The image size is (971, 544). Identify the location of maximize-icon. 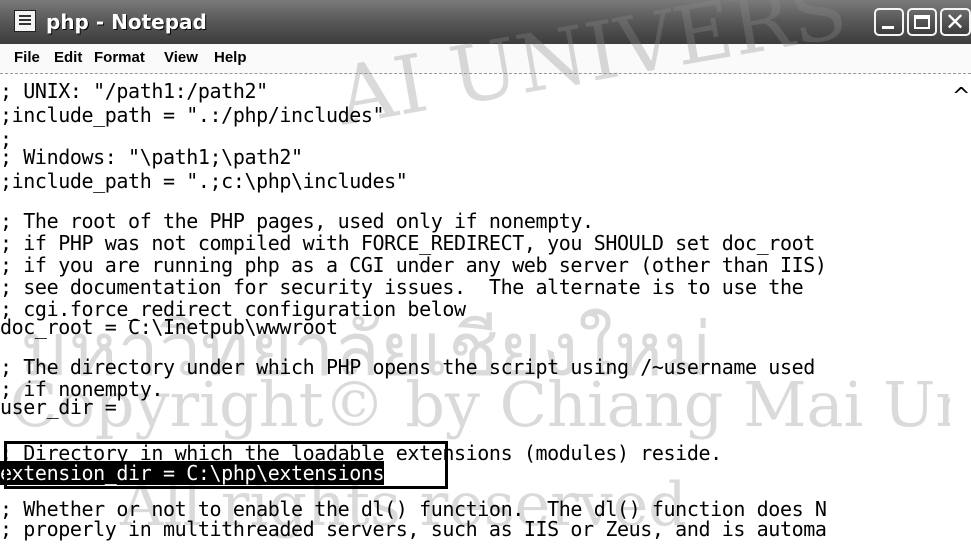
(922, 22).